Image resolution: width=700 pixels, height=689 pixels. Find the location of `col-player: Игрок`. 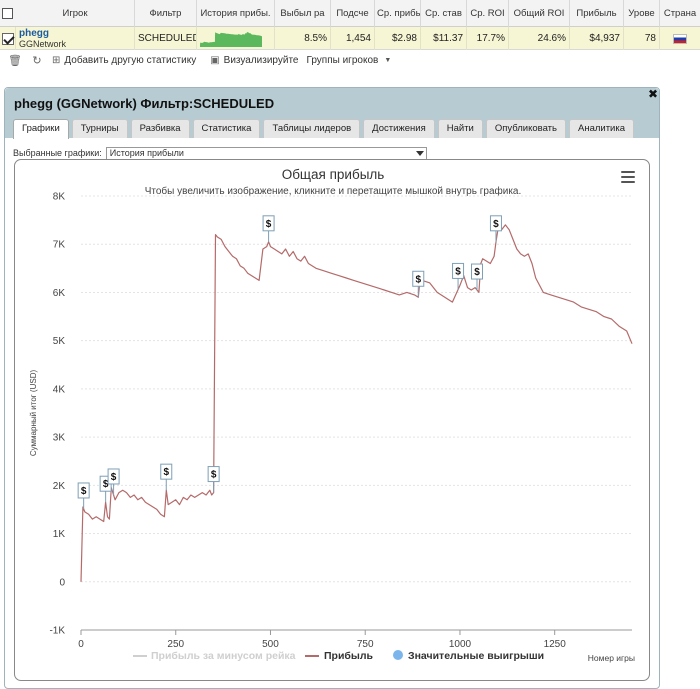

col-player: Игрок is located at coordinates (75, 13).